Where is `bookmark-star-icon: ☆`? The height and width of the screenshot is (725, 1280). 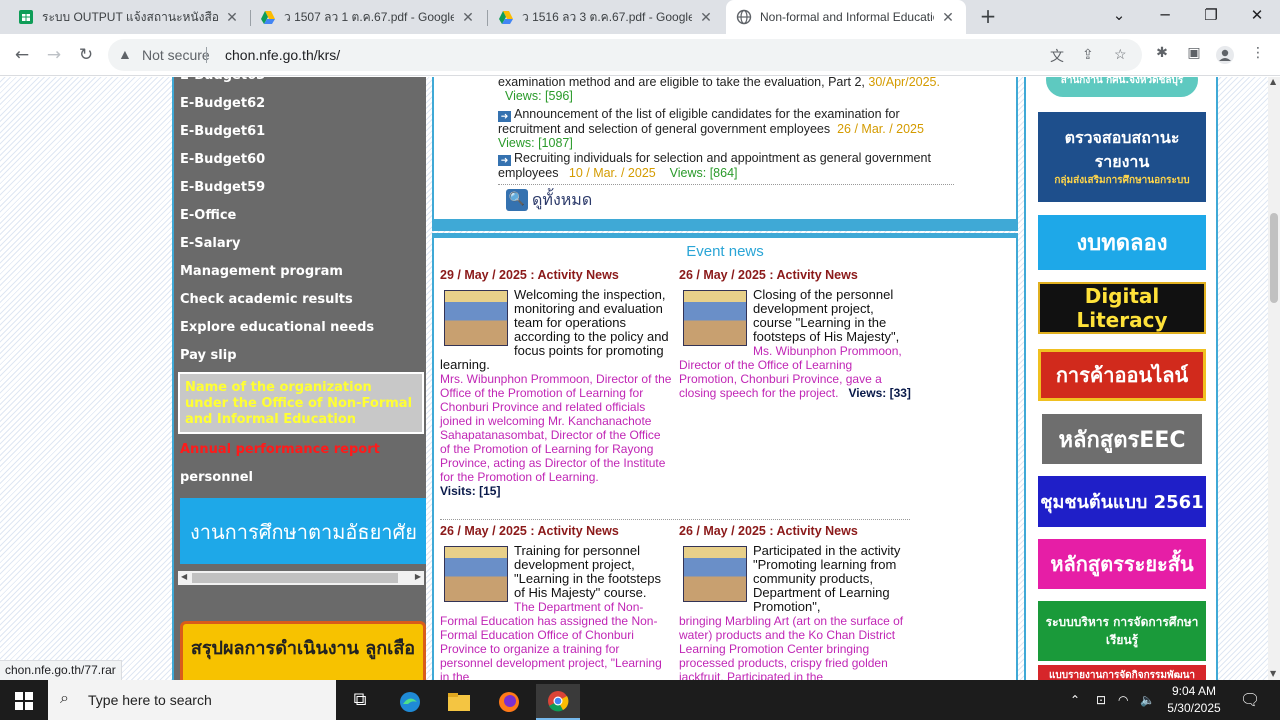 bookmark-star-icon: ☆ is located at coordinates (1120, 54).